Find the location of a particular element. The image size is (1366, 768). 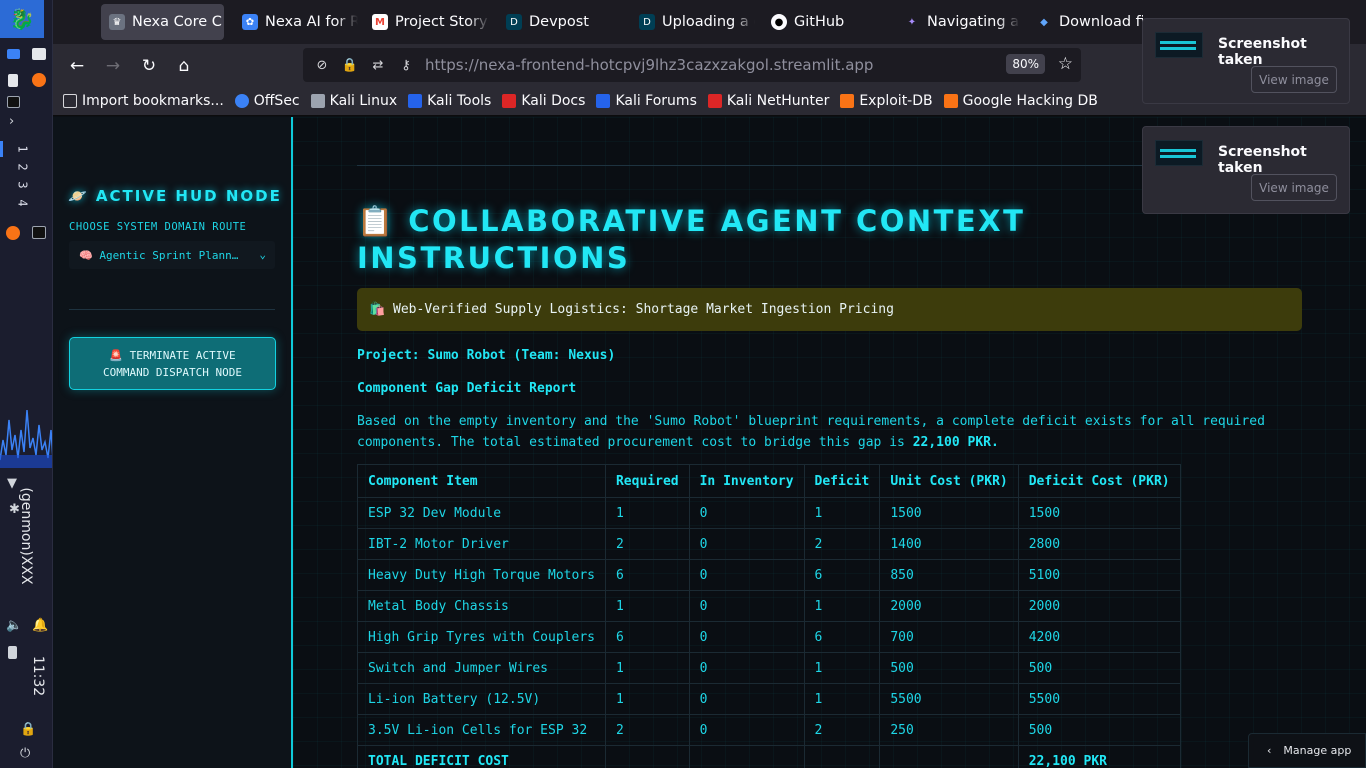

text-editor-icon is located at coordinates (13, 80).